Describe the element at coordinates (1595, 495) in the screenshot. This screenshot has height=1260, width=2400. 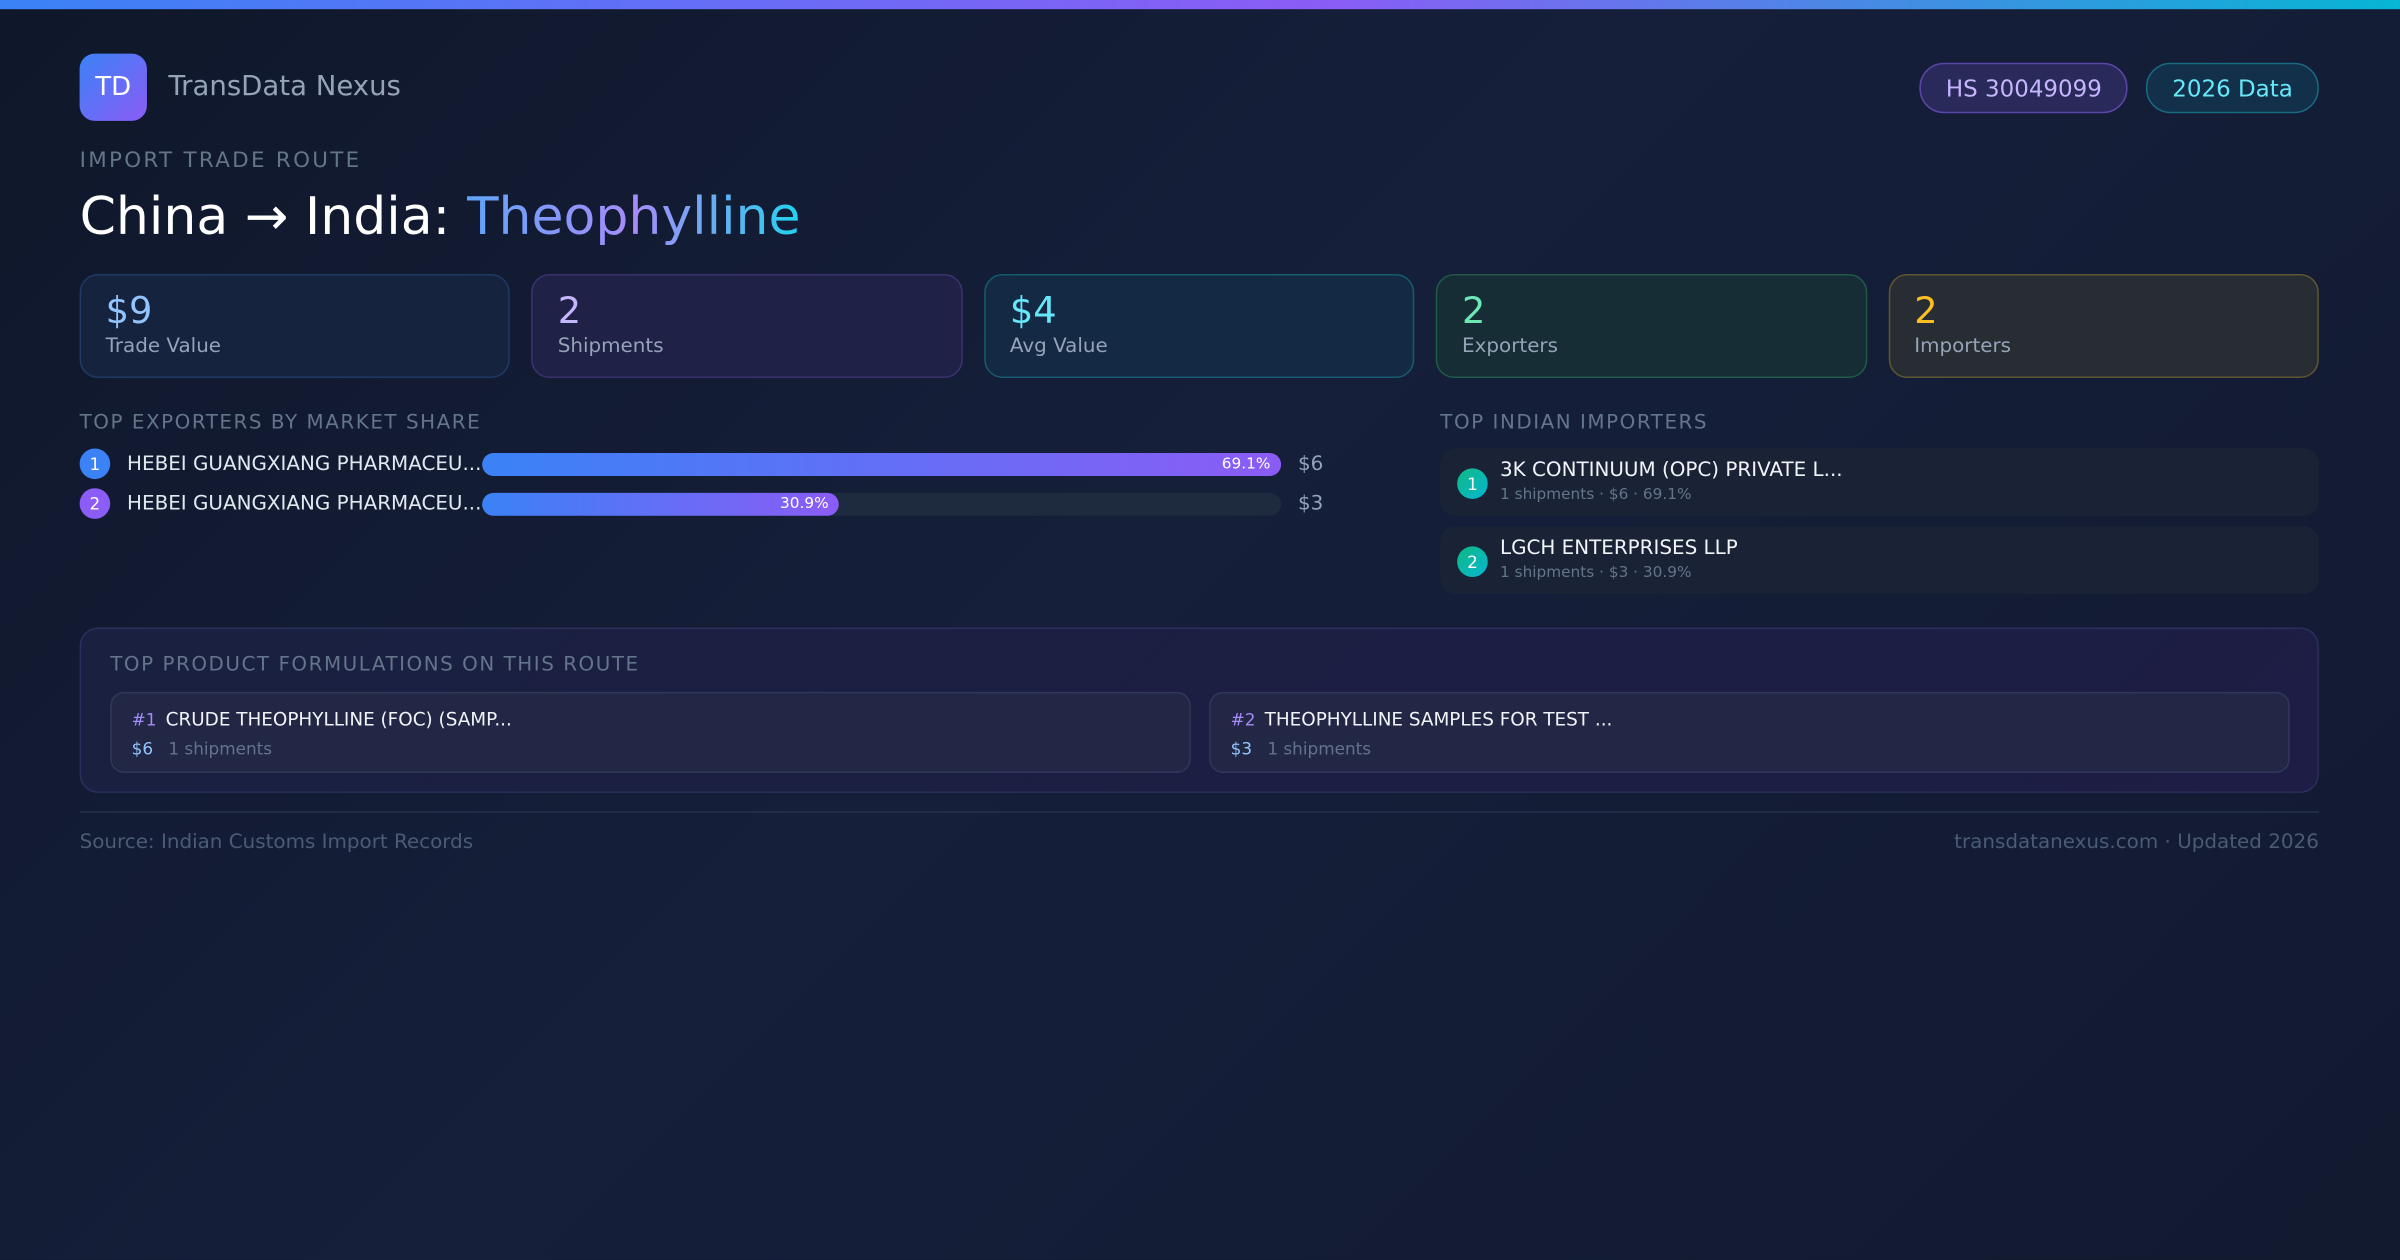
I see `importer-meta: 1 shipments · $6 · 69.1%` at that location.